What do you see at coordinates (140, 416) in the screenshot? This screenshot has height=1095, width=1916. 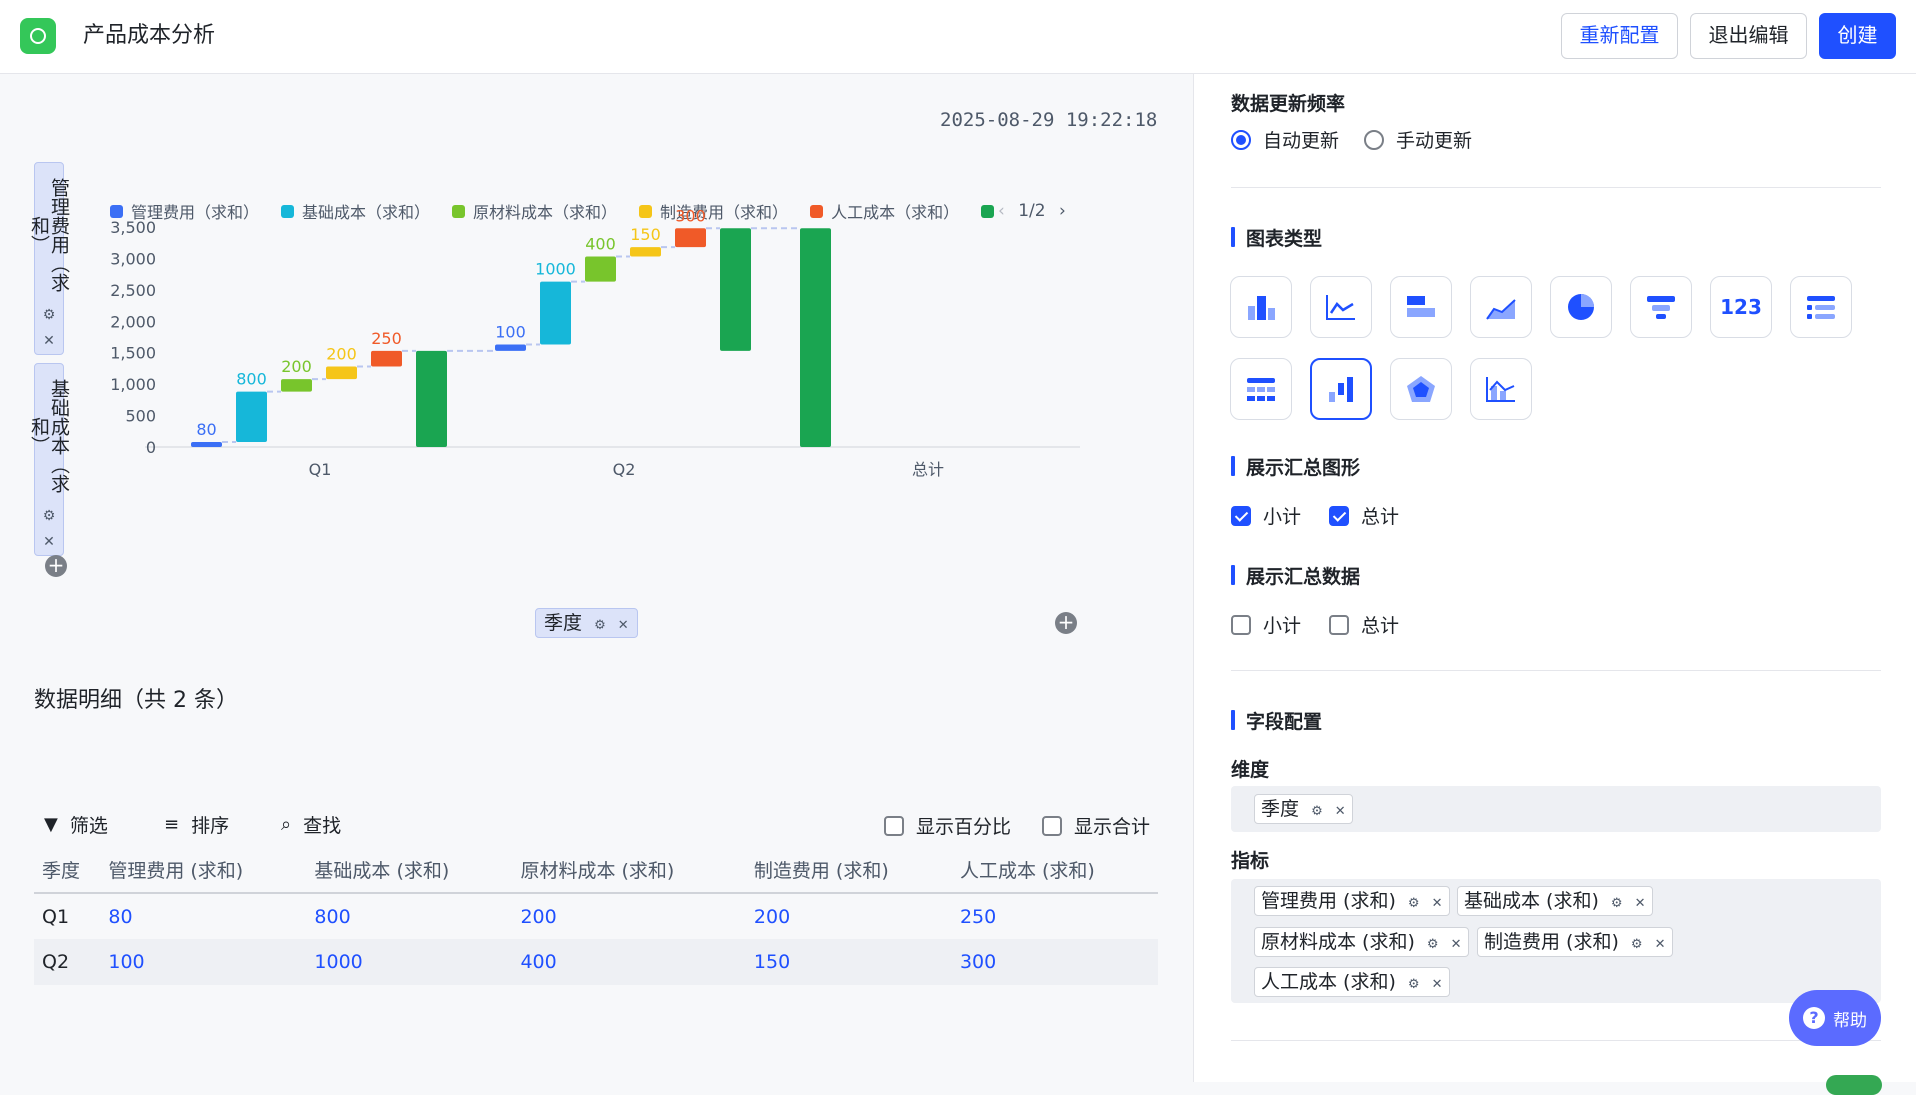 I see `y-tick-label: 500` at bounding box center [140, 416].